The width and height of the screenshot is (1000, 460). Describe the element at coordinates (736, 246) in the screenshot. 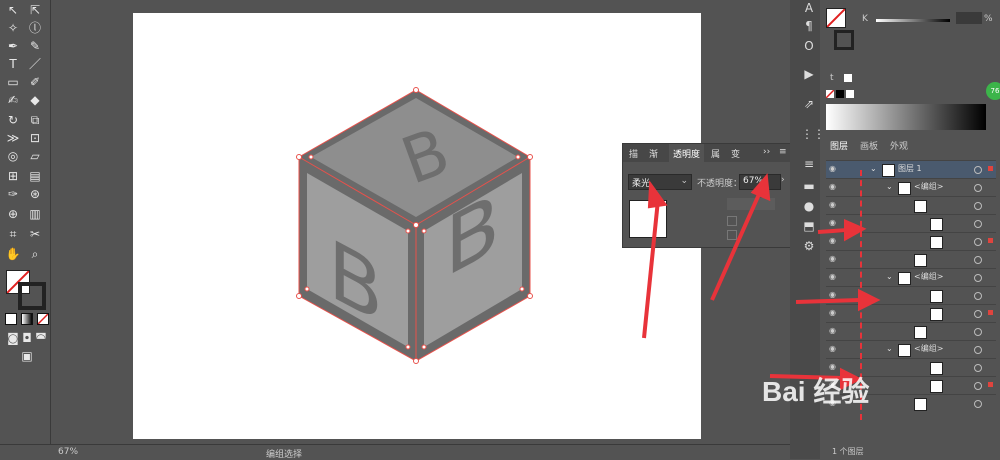

I see `arrow-opacity` at that location.